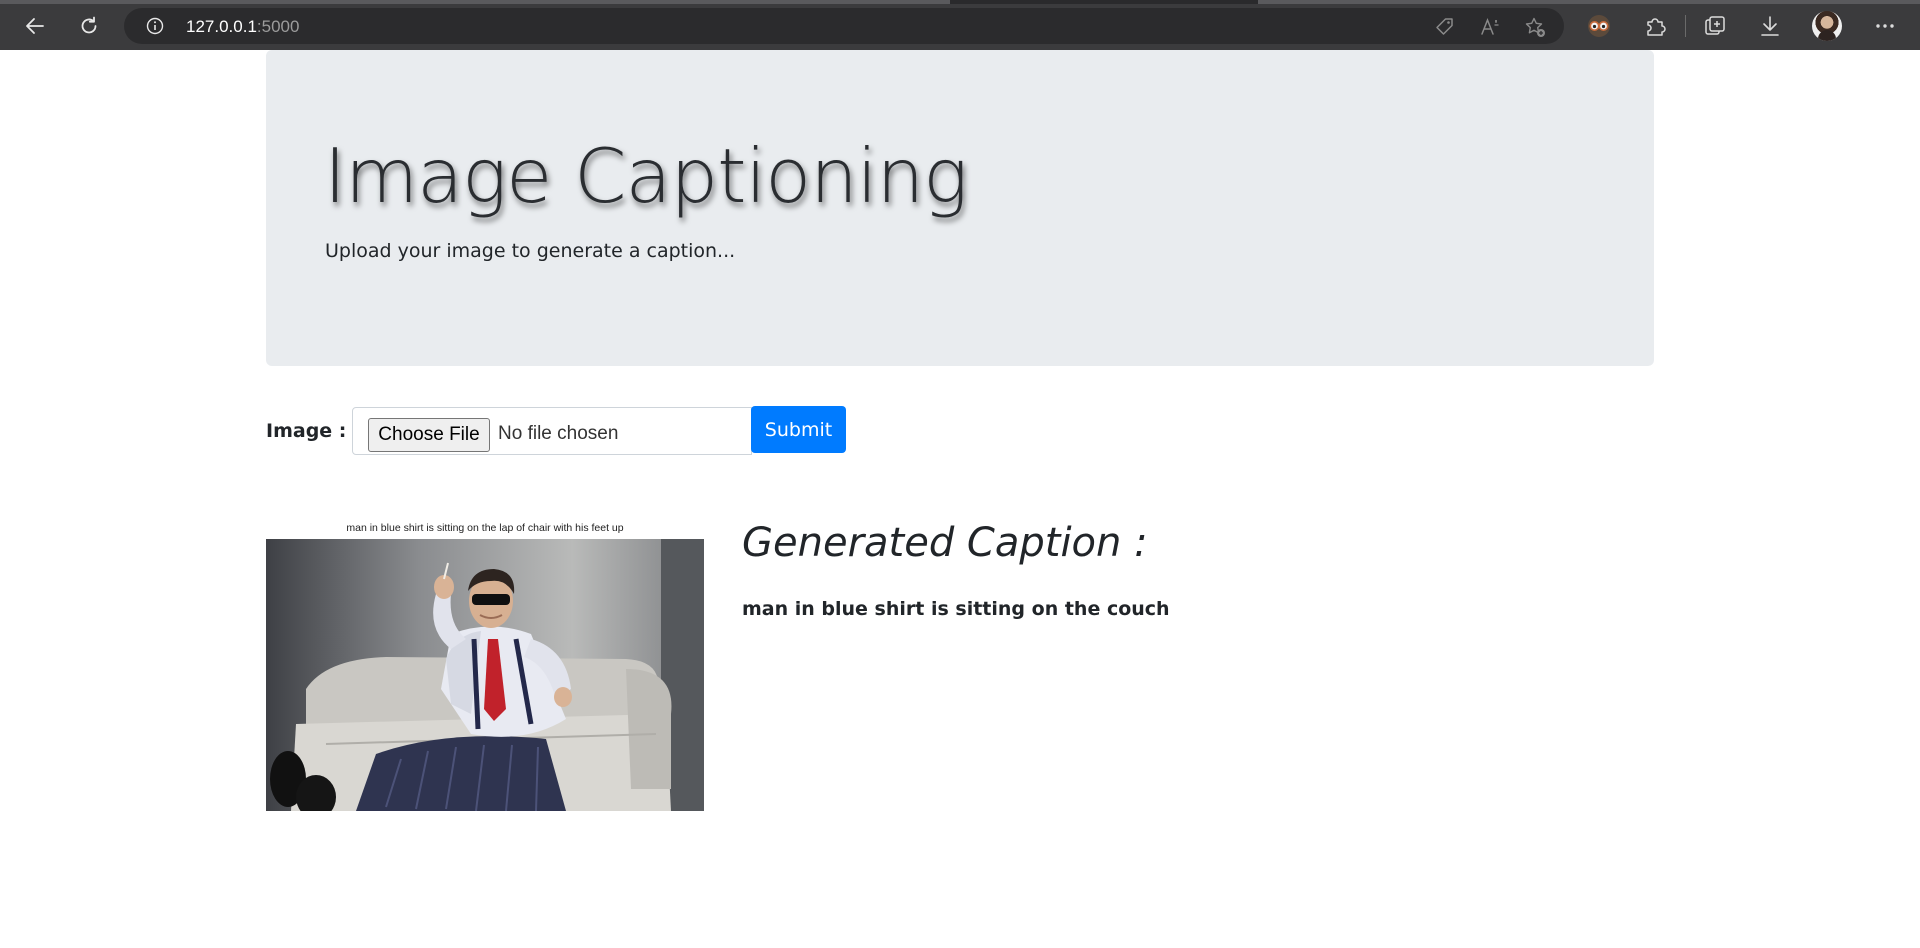 Image resolution: width=1920 pixels, height=948 pixels. Describe the element at coordinates (1770, 26) in the screenshot. I see `download-icon` at that location.